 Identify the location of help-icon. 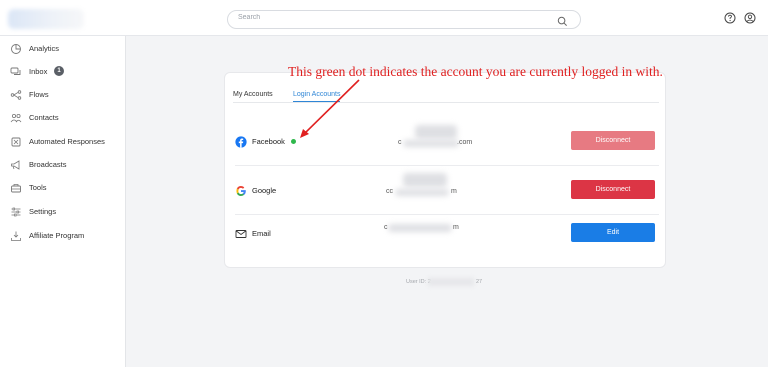
(730, 17).